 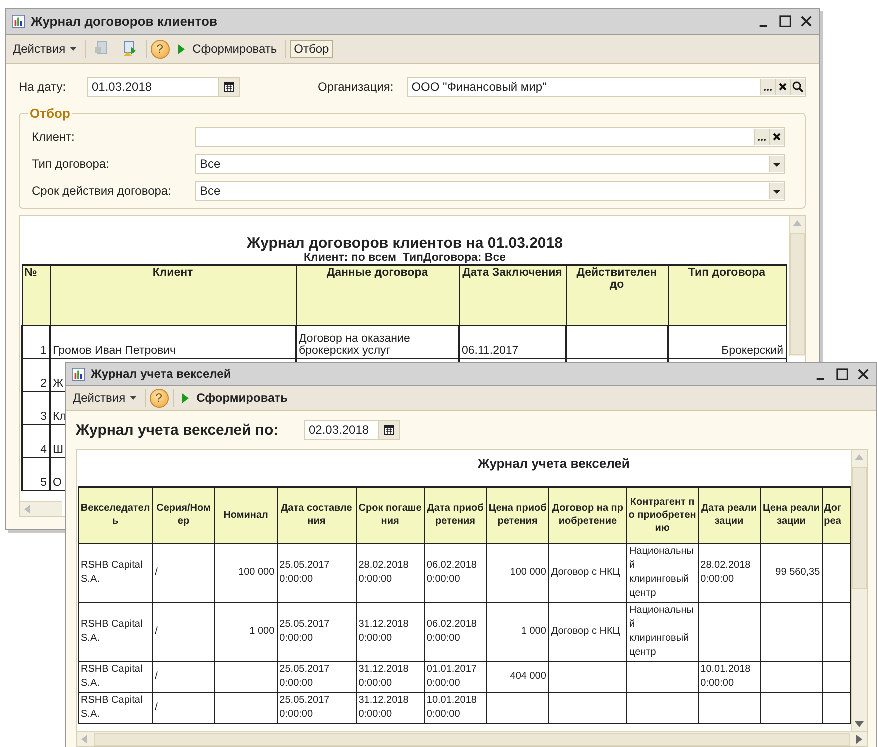 I want to click on window-title: Журнал договоров клиентов, so click(x=124, y=21).